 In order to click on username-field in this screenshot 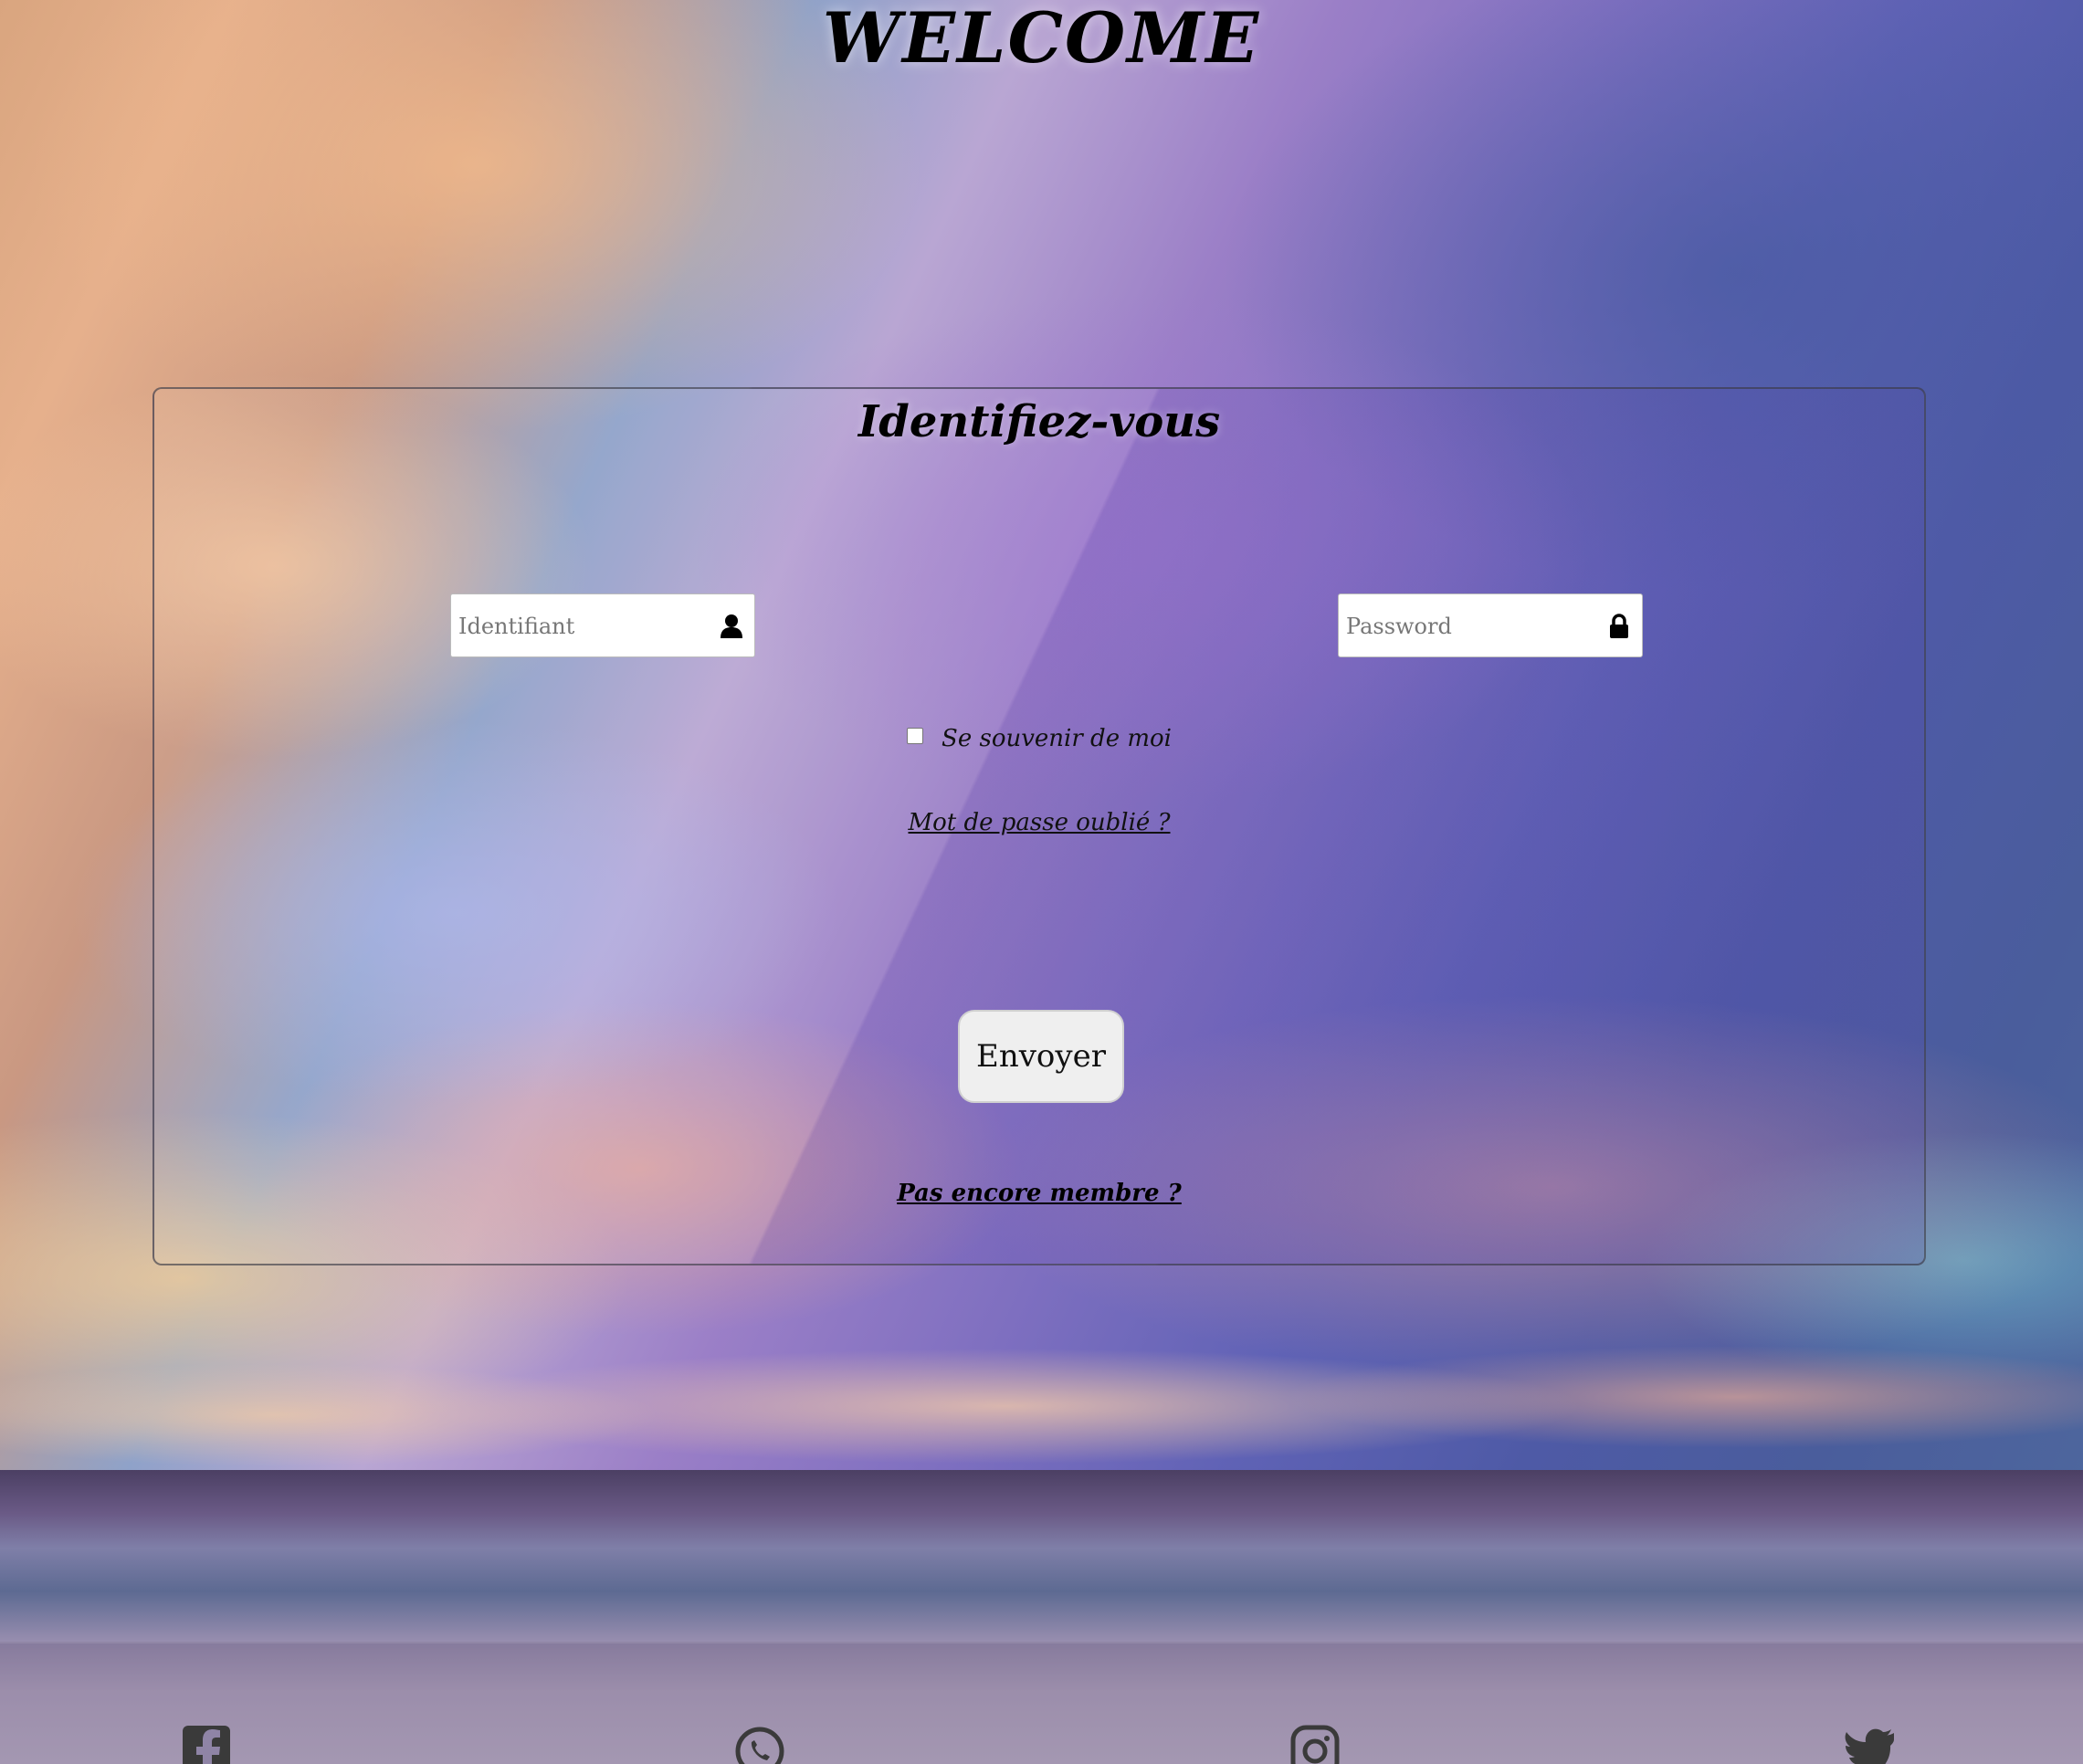, I will do `click(602, 625)`.